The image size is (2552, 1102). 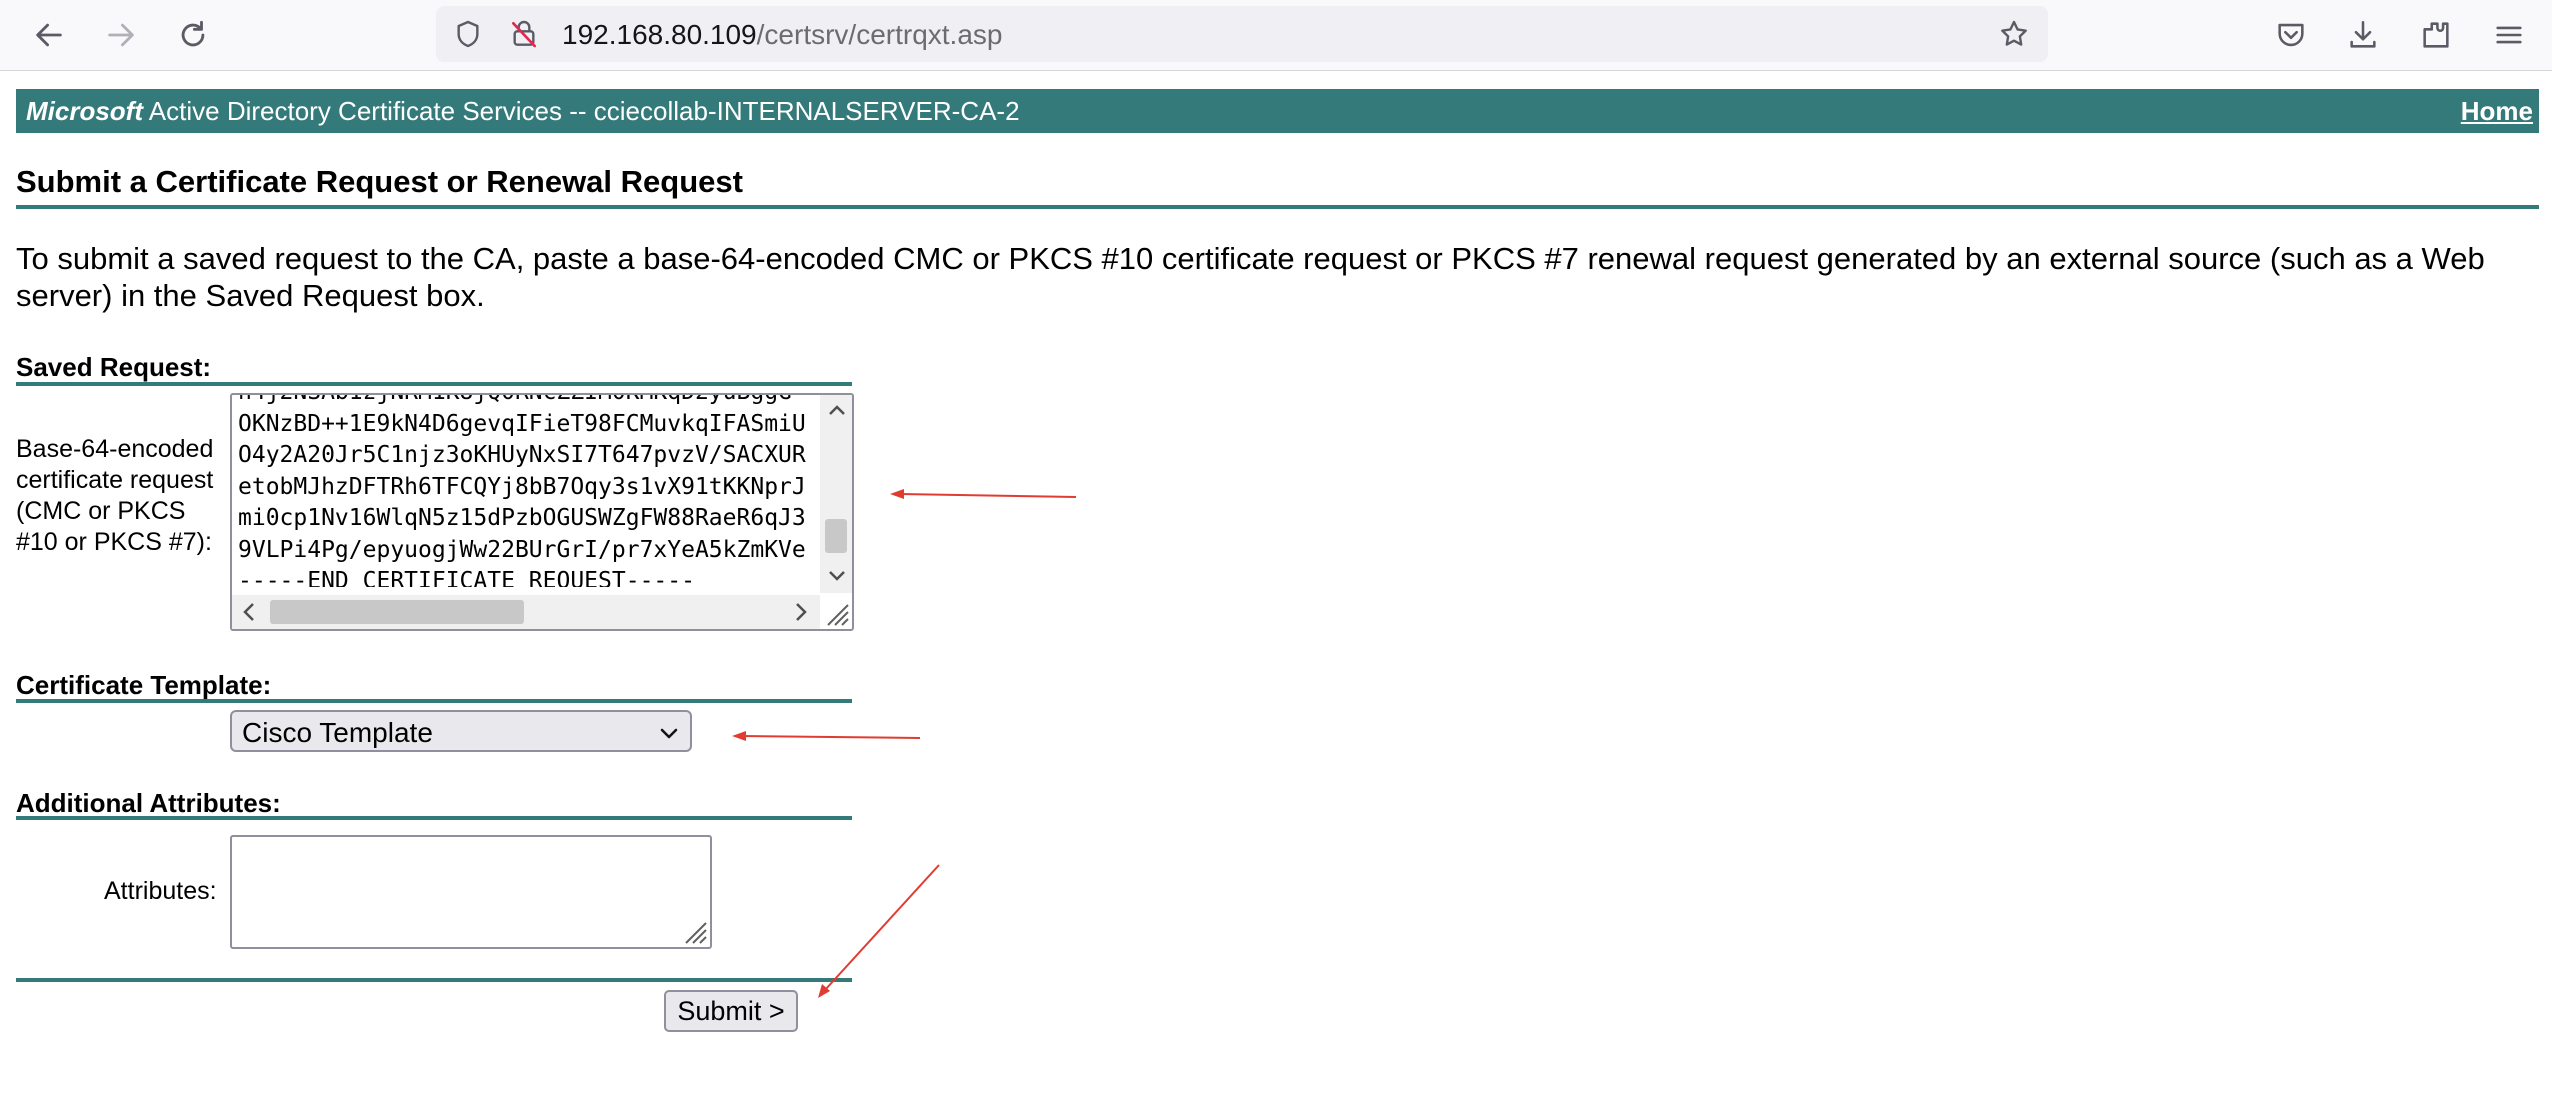 I want to click on annotation-arrow-saved-request, so click(x=983, y=494).